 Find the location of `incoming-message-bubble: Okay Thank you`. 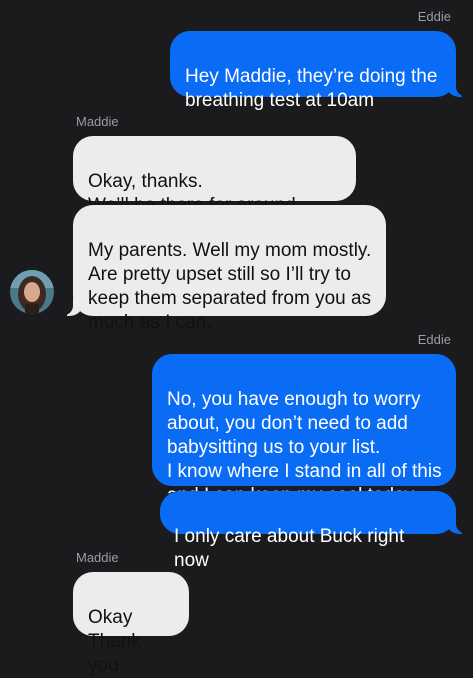

incoming-message-bubble: Okay Thank you is located at coordinates (131, 624).